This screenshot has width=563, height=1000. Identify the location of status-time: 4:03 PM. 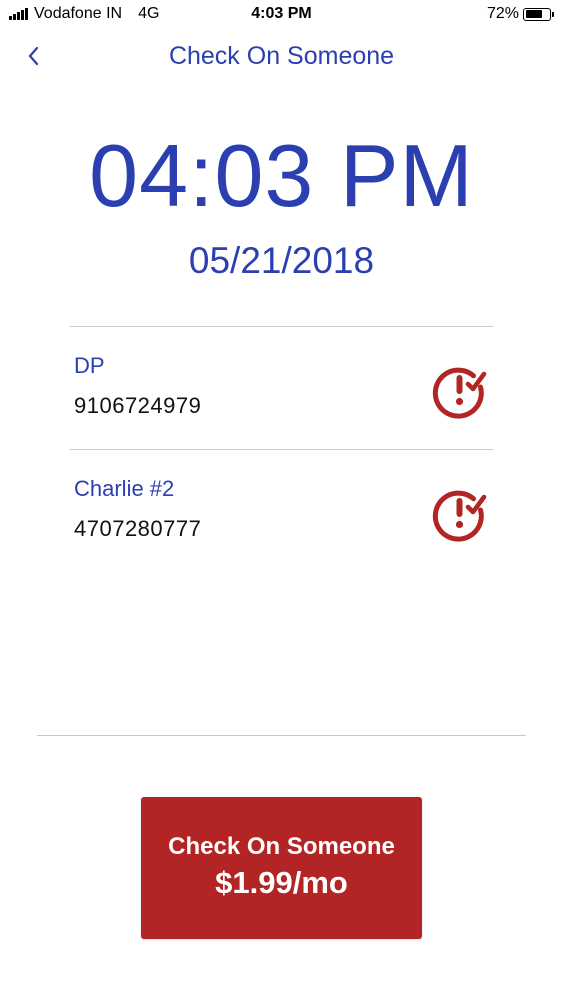
(281, 13).